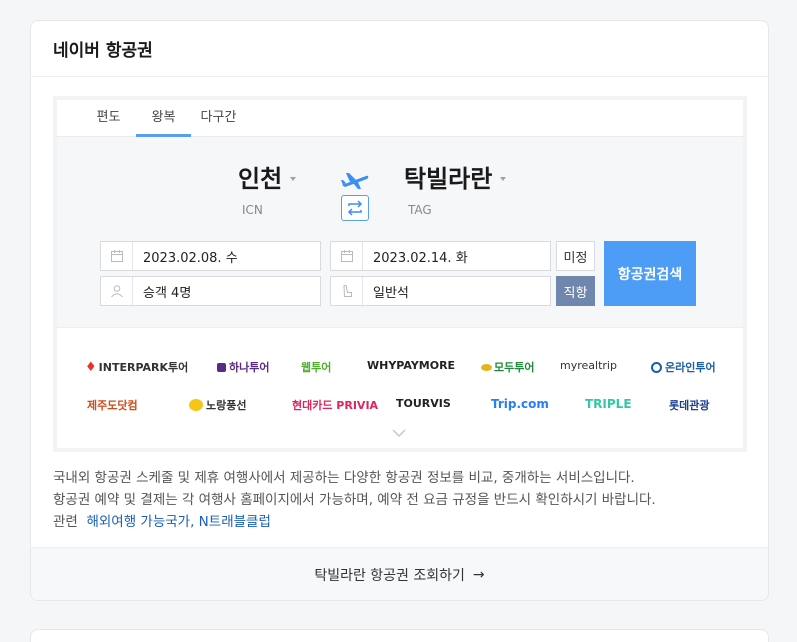  I want to click on passengers-value: 승객 4명, so click(167, 293).